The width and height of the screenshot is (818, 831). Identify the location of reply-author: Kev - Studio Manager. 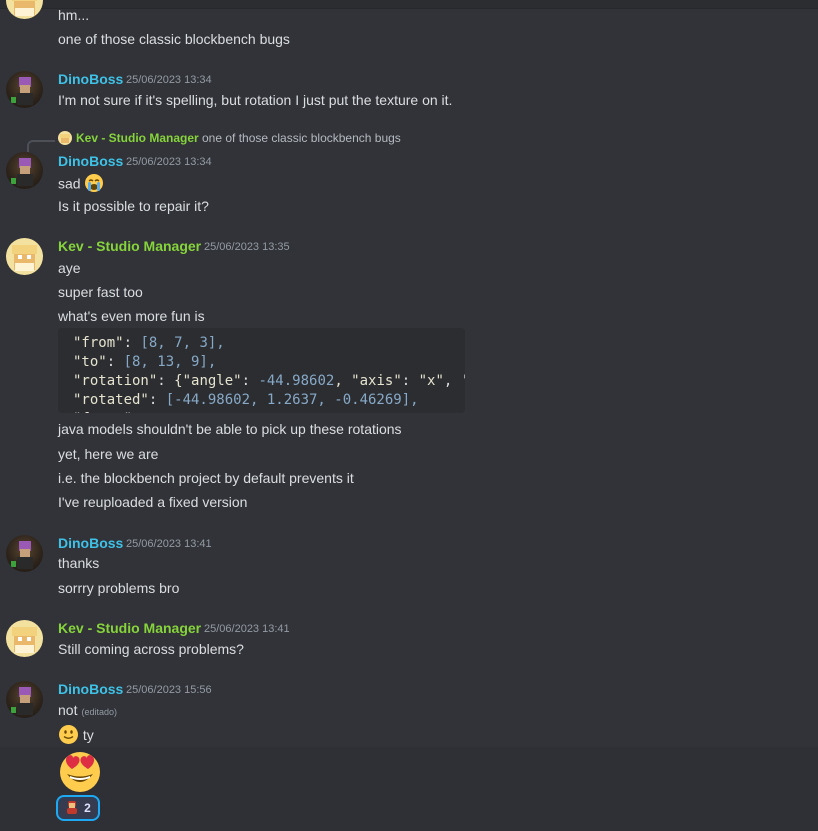
(137, 138).